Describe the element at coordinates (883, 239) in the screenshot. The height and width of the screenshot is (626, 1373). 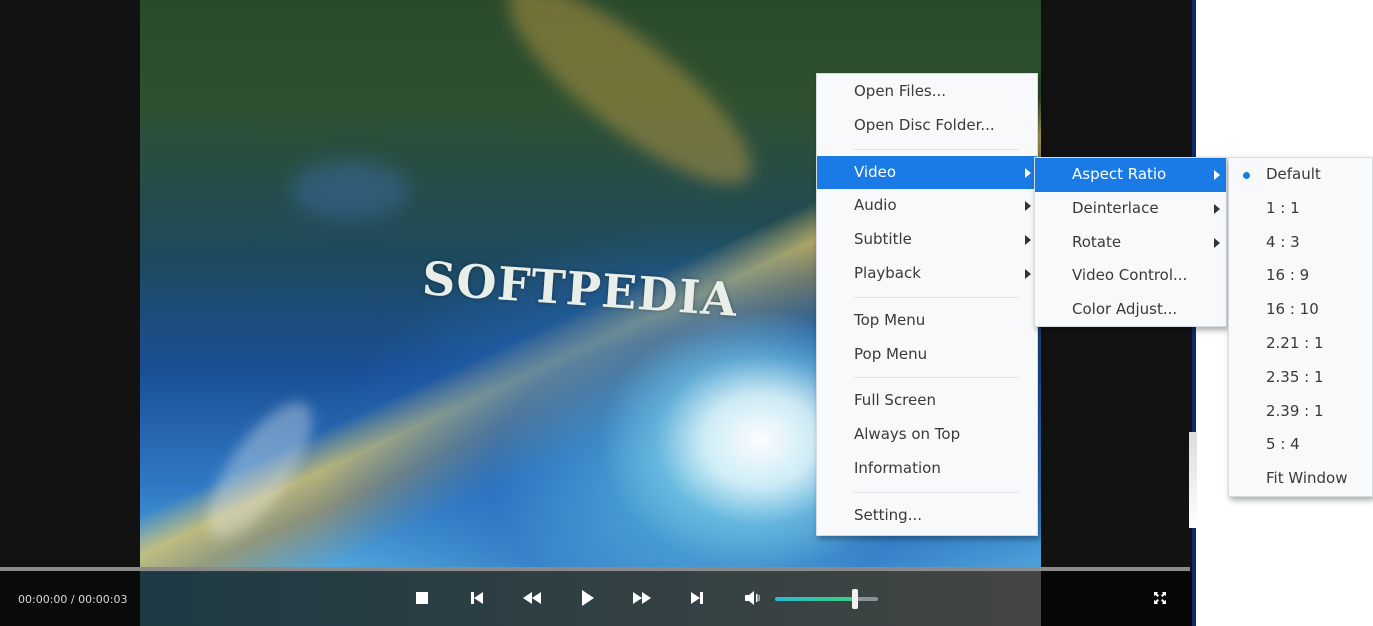
I see `menu-item-label: Subtitle` at that location.